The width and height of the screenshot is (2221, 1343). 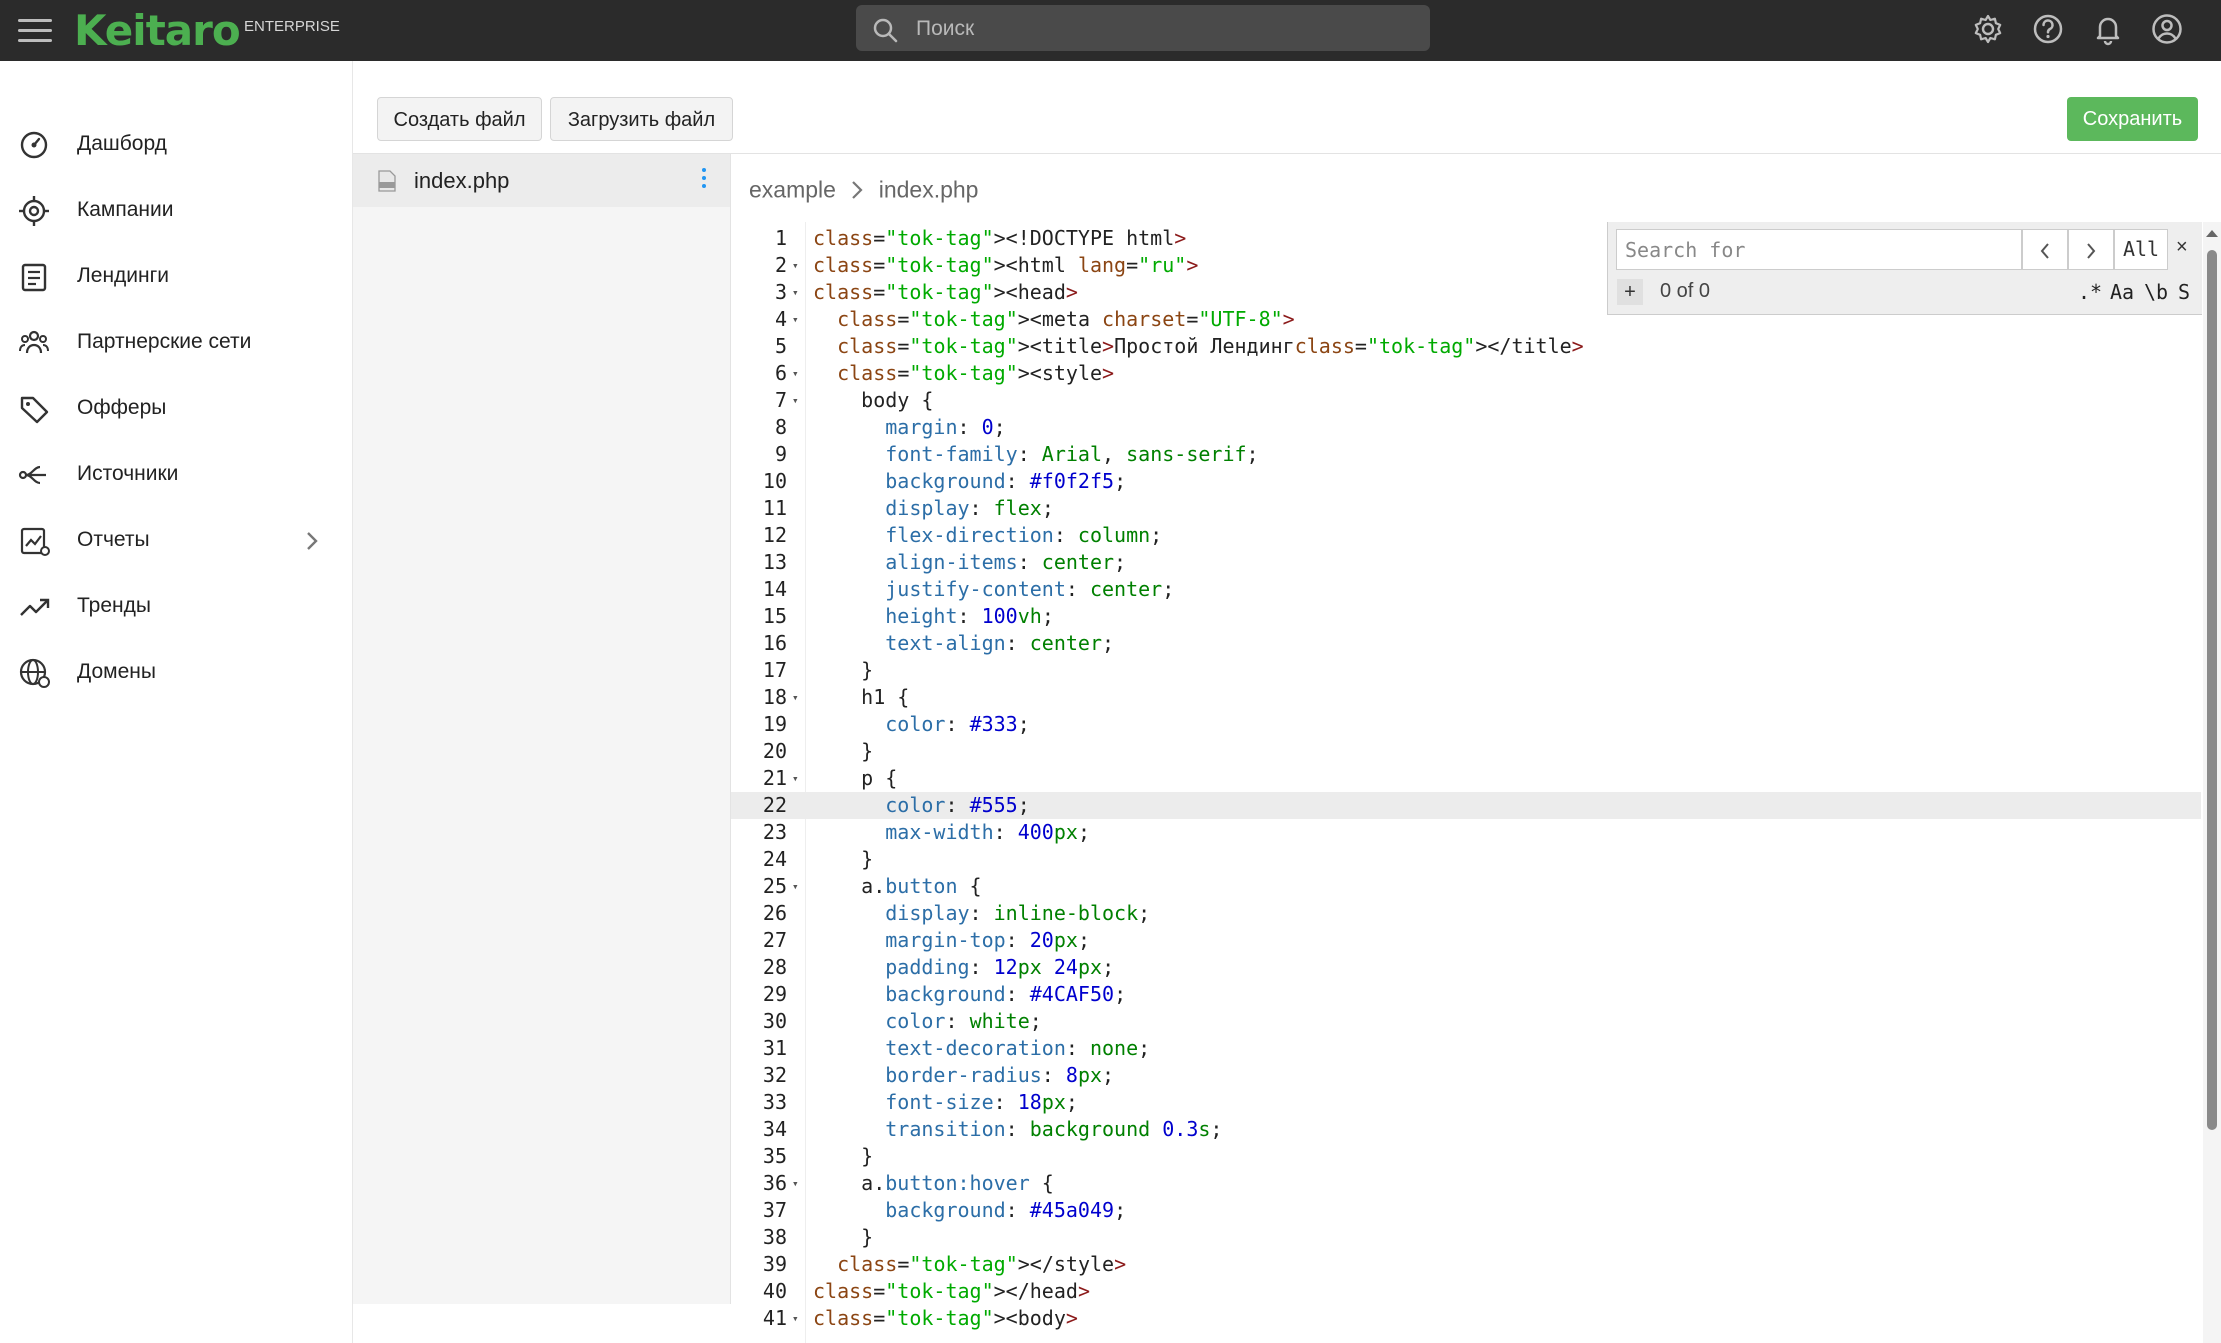 I want to click on code-line: 9 font-family: Arial, sans-serif;, so click(x=1466, y=454).